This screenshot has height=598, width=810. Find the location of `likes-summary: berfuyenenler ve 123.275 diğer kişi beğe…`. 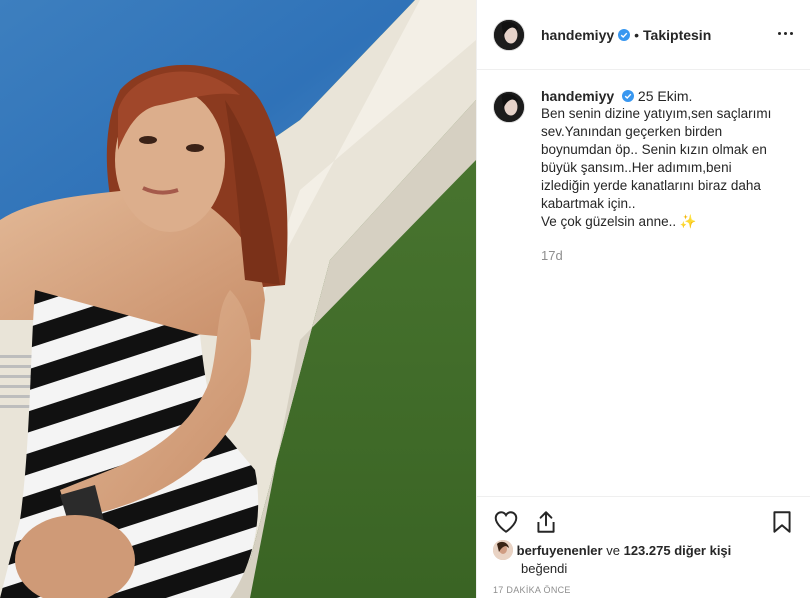

likes-summary: berfuyenenler ve 123.275 diğer kişi beğe… is located at coordinates (643, 559).